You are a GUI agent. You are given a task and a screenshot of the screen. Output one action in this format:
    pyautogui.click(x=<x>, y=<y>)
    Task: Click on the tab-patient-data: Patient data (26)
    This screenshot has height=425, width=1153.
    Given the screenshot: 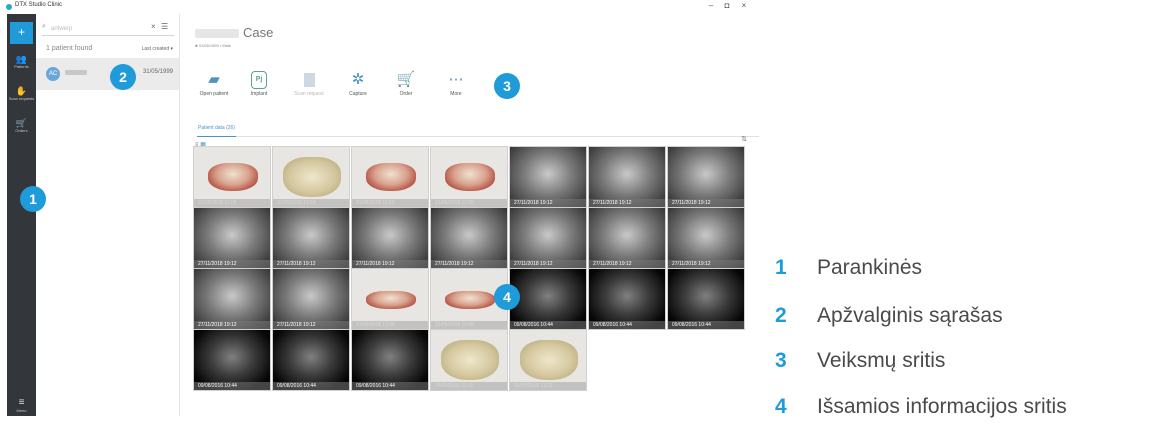 What is the action you would take?
    pyautogui.click(x=216, y=131)
    